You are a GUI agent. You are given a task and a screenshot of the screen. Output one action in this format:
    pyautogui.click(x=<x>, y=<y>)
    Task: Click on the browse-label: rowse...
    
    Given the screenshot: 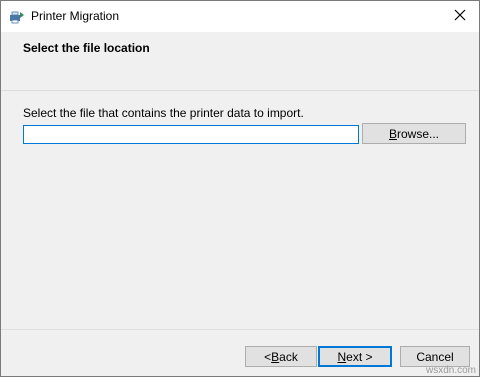 What is the action you would take?
    pyautogui.click(x=418, y=133)
    